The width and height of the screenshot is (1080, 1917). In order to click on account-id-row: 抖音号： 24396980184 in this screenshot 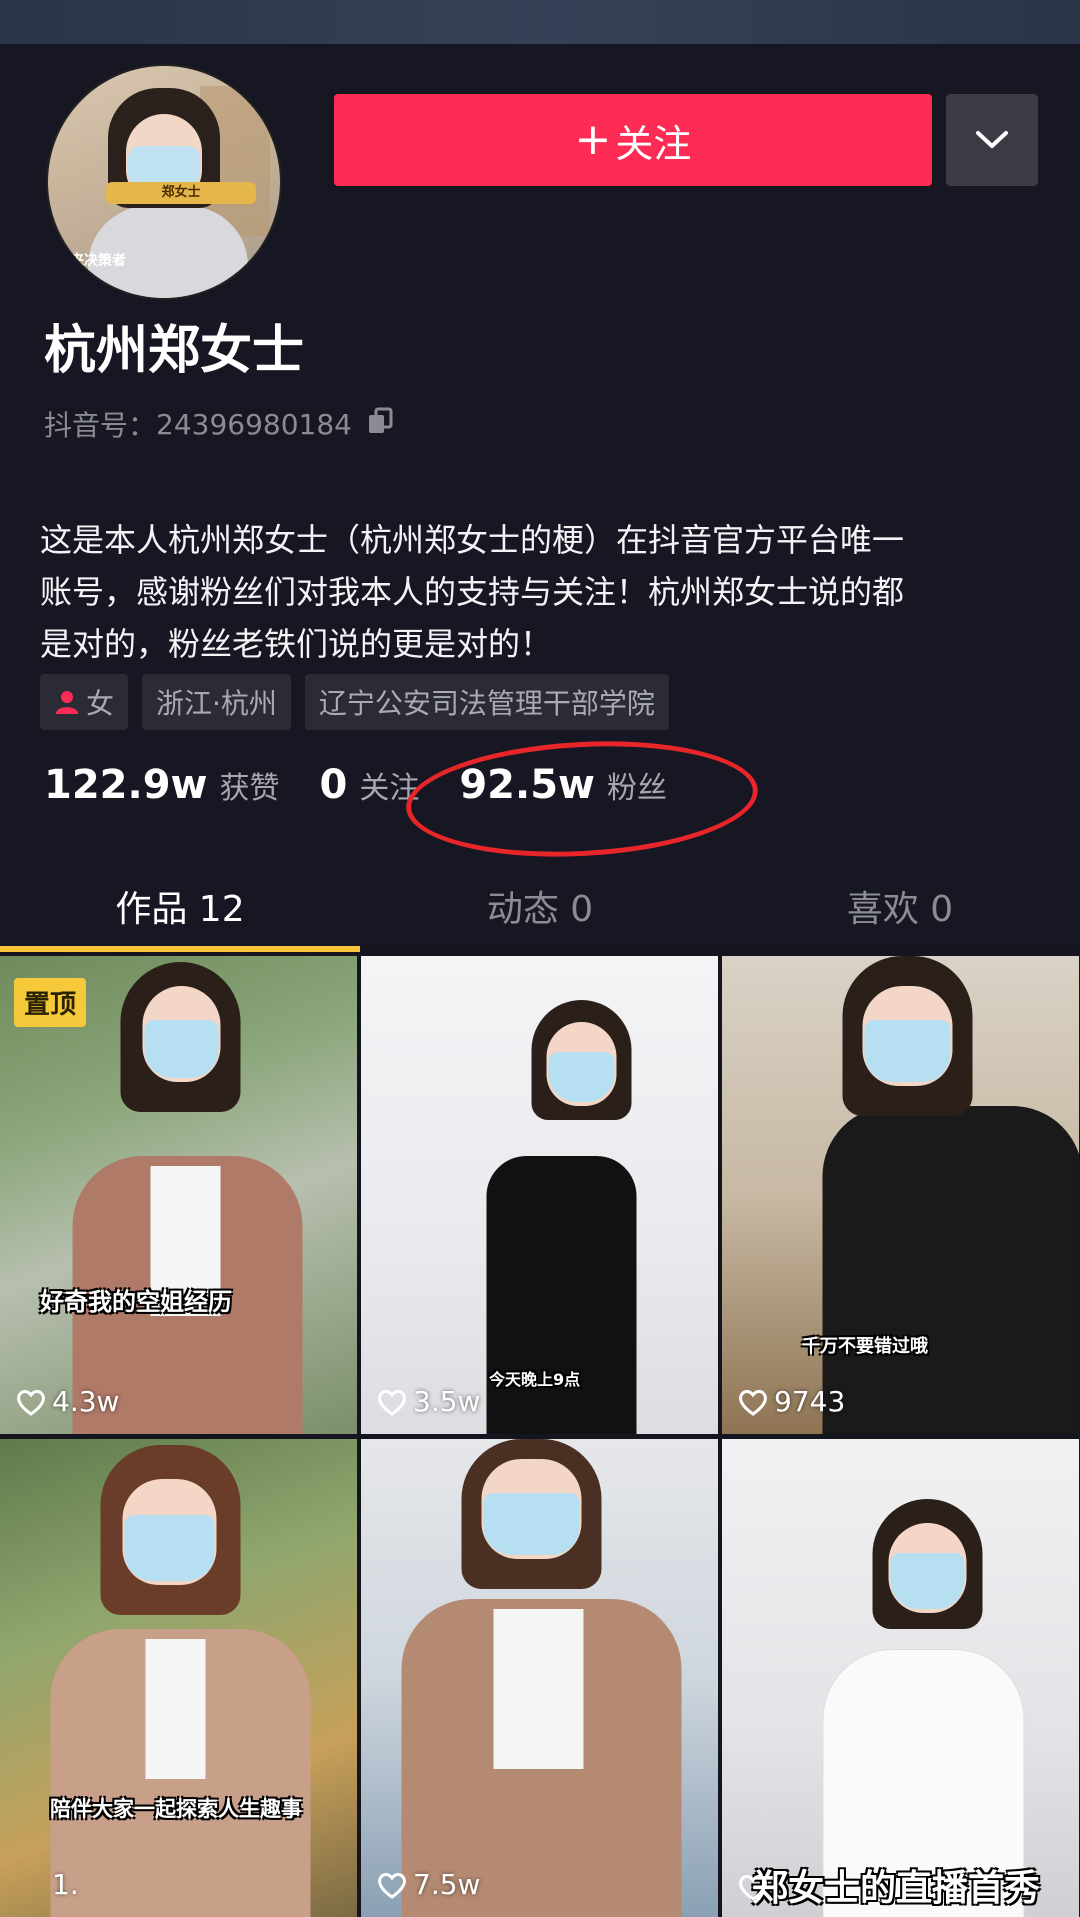, I will do `click(220, 424)`.